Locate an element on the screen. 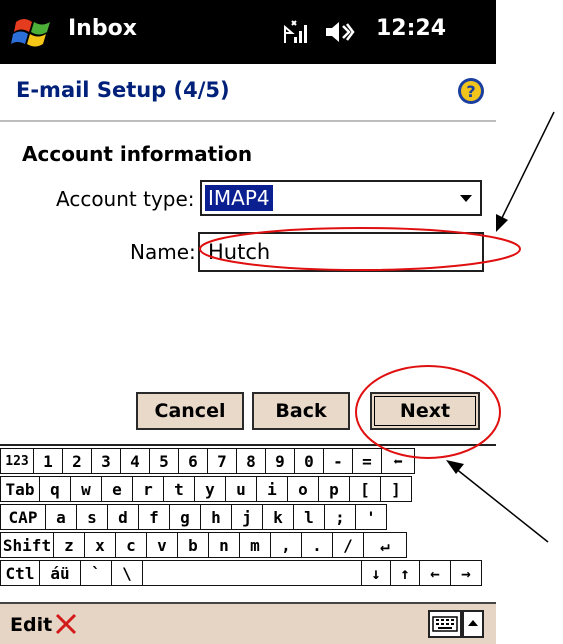 This screenshot has height=644, width=563. keyboard-row: CAP a s d f g h j k l ; ' is located at coordinates (193, 517).